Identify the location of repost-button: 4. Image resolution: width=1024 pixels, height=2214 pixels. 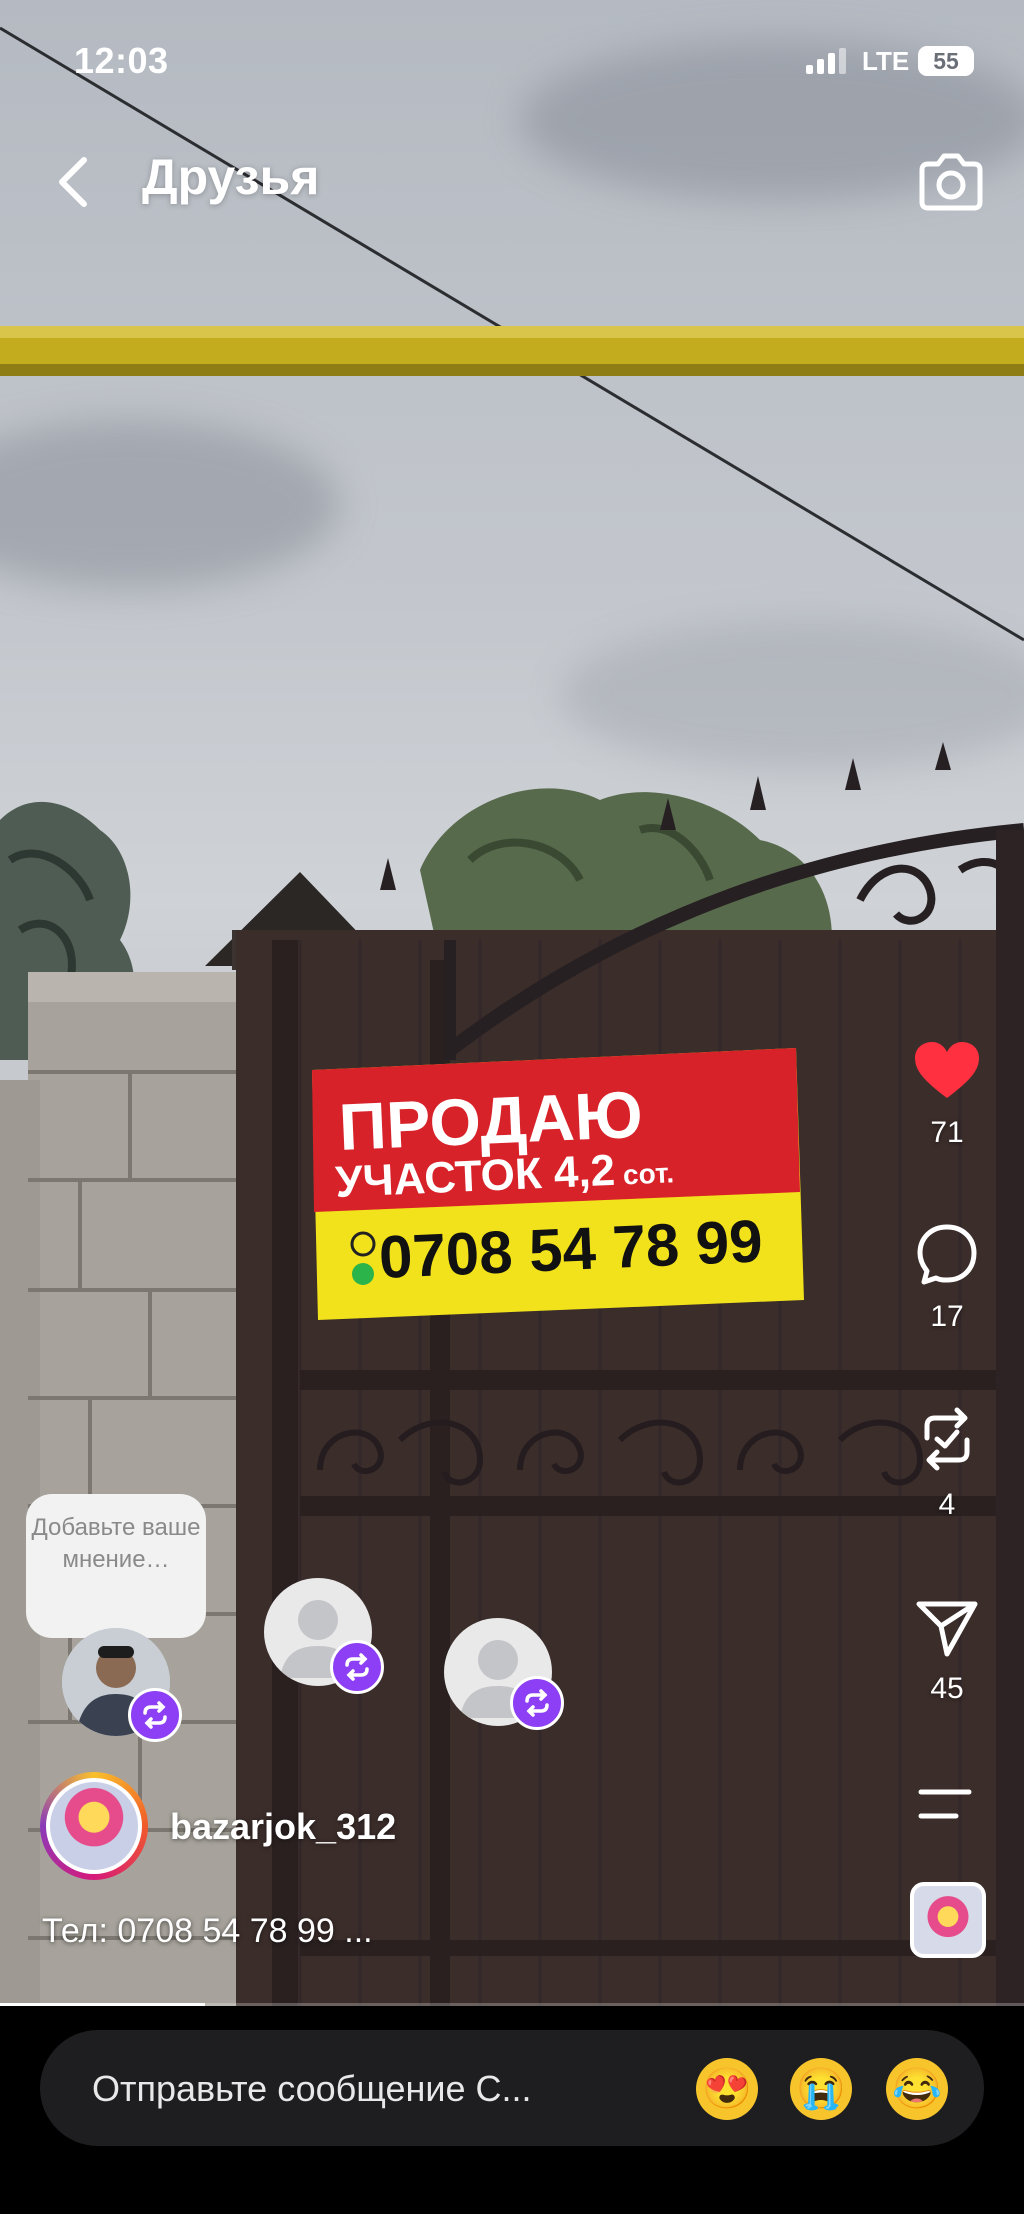
(947, 1463).